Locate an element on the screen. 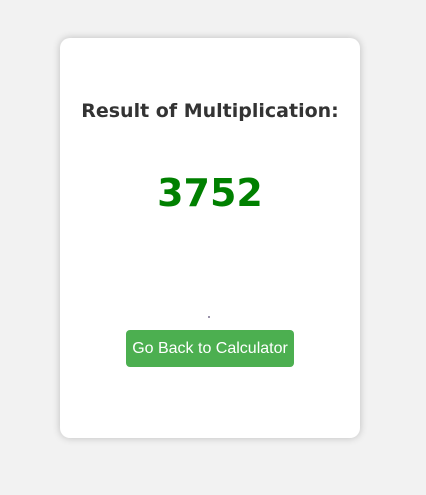 The width and height of the screenshot is (426, 495). go-back-button: Go Back to Calculator is located at coordinates (210, 348).